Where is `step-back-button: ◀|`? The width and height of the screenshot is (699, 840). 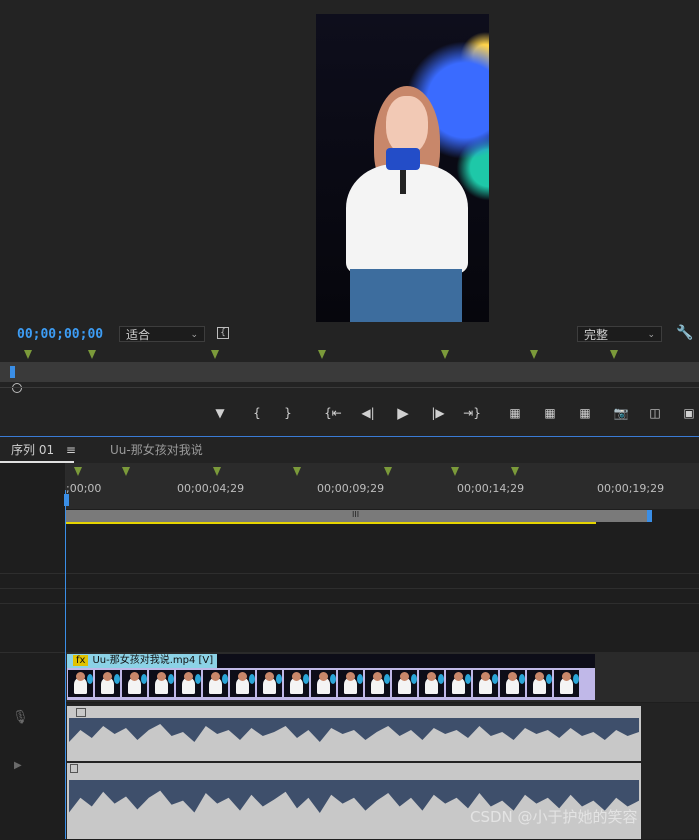
step-back-button: ◀| is located at coordinates (368, 413).